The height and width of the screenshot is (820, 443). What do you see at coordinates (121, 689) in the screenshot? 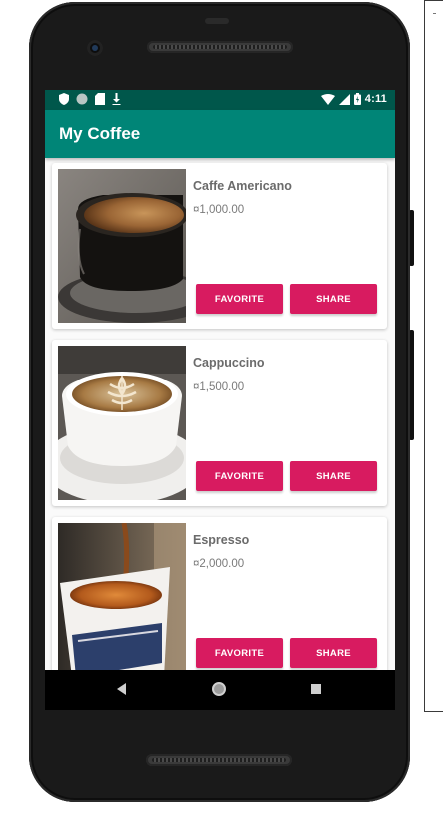
I see `back-icon` at bounding box center [121, 689].